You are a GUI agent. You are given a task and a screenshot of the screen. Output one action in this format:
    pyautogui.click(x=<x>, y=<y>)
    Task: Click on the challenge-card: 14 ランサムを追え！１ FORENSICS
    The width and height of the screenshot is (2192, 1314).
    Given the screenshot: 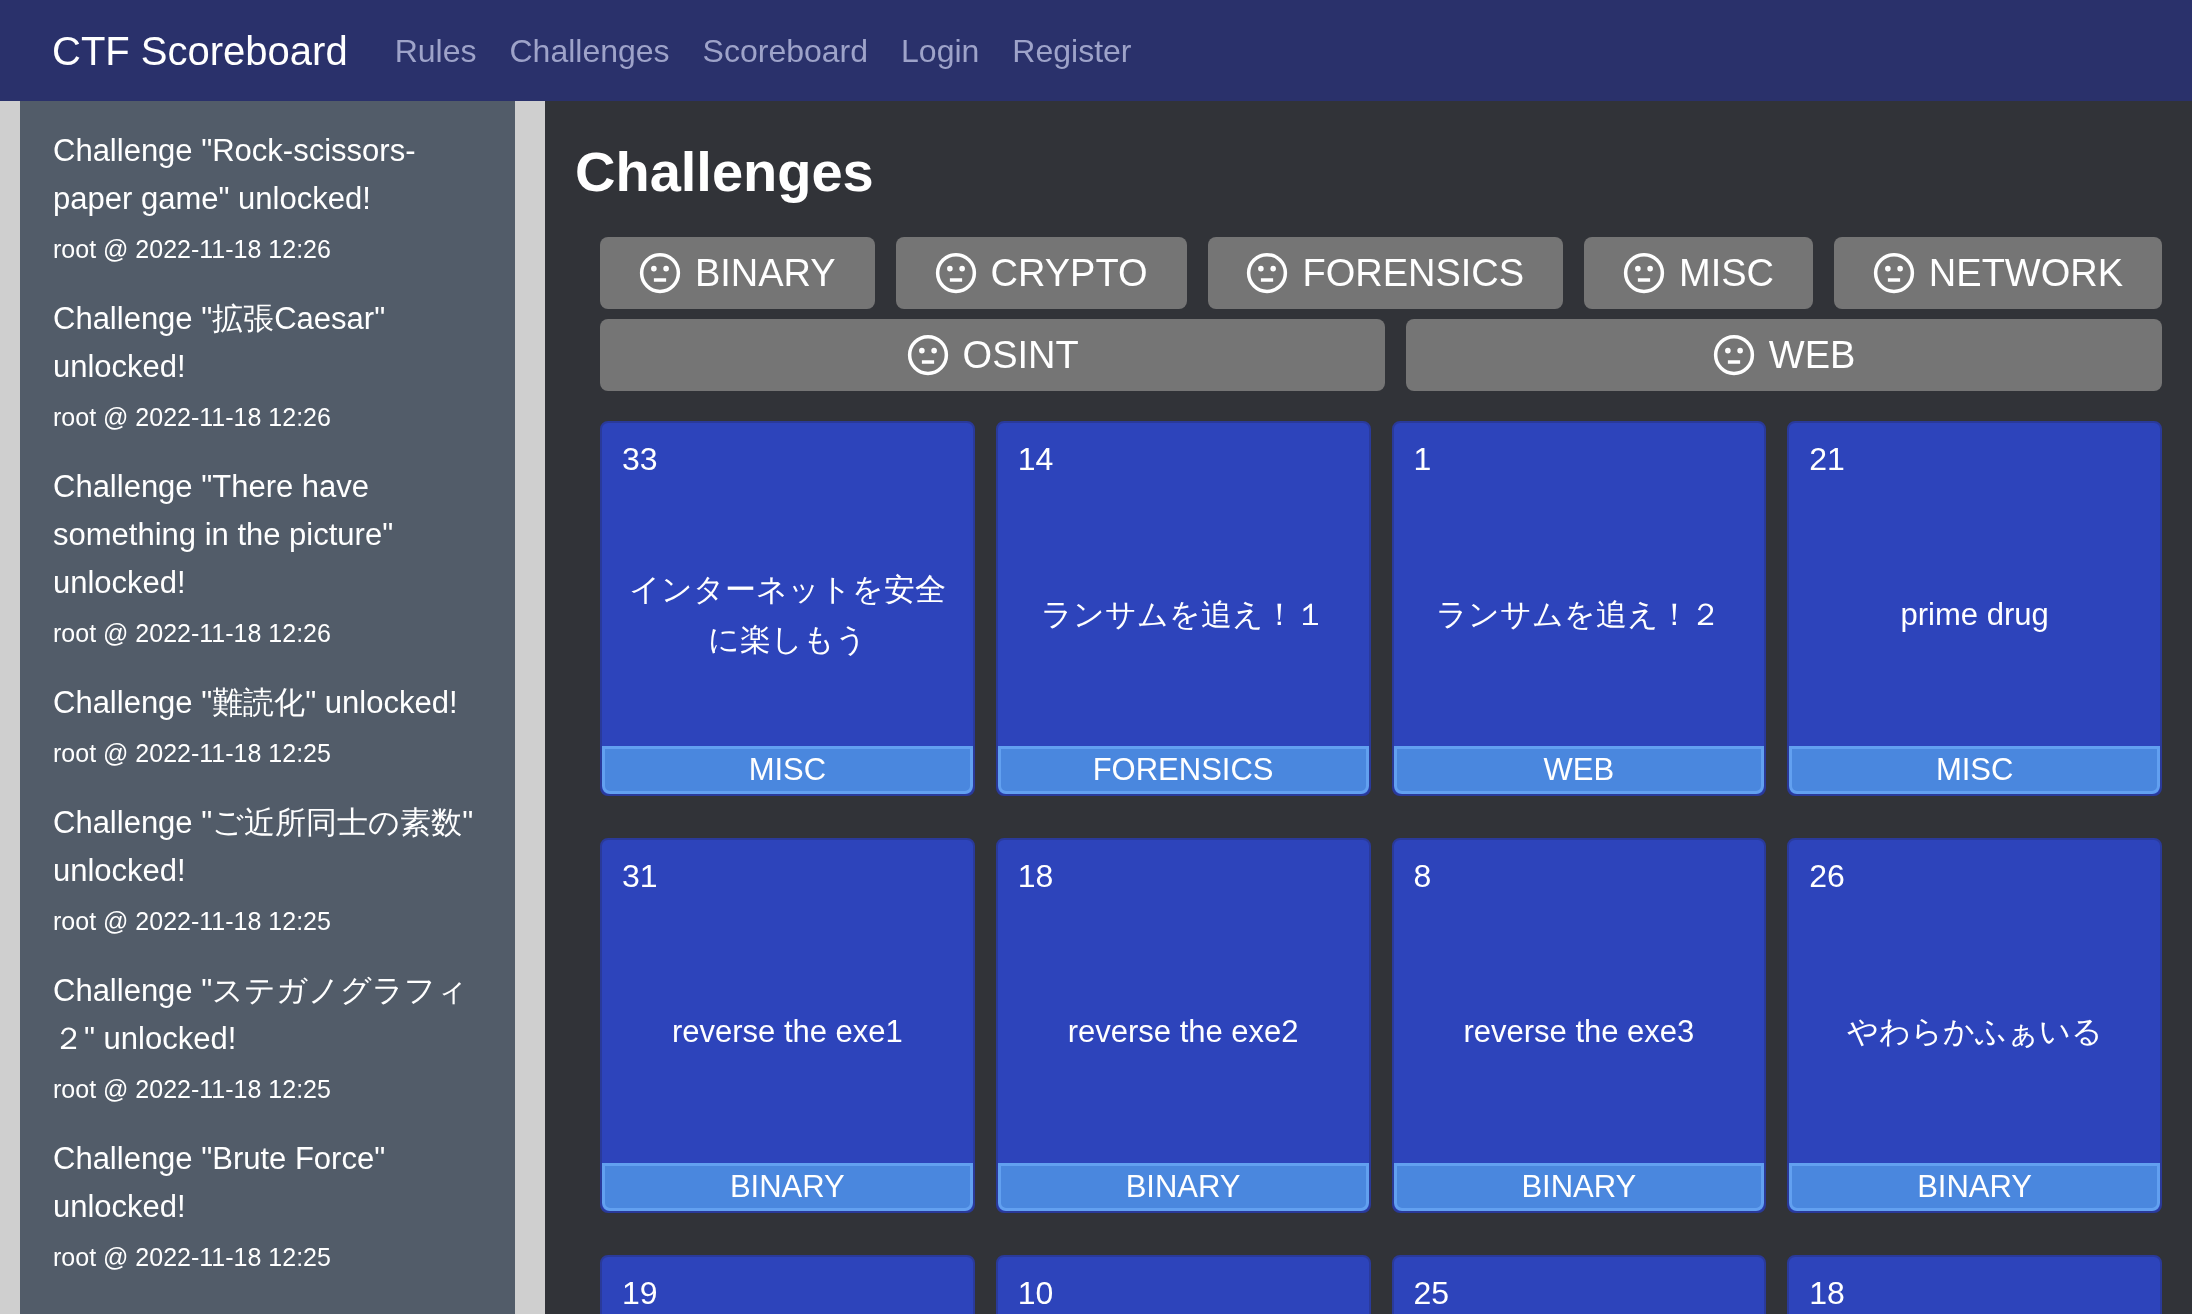 What is the action you would take?
    pyautogui.click(x=1183, y=608)
    